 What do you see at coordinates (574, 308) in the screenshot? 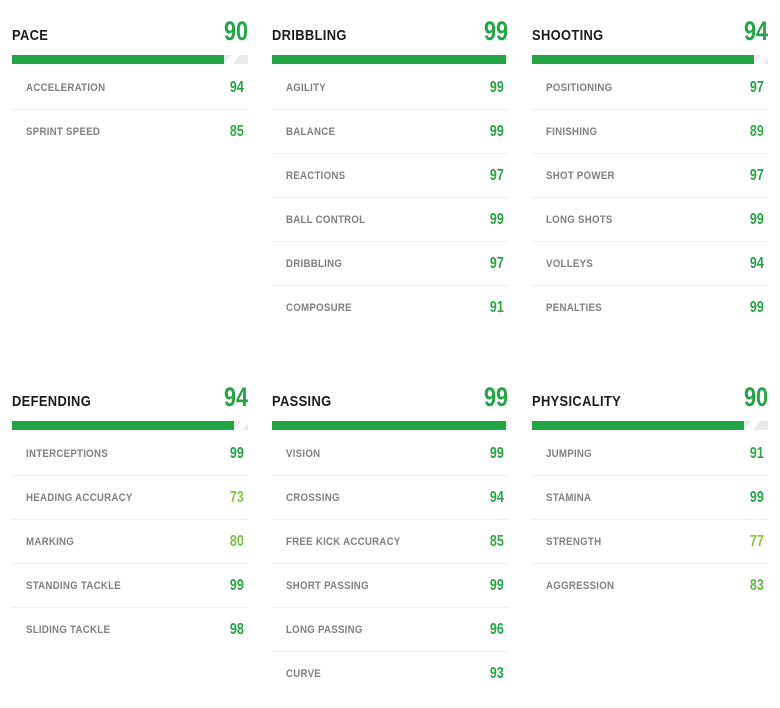
I see `stat-label: PENALTIES` at bounding box center [574, 308].